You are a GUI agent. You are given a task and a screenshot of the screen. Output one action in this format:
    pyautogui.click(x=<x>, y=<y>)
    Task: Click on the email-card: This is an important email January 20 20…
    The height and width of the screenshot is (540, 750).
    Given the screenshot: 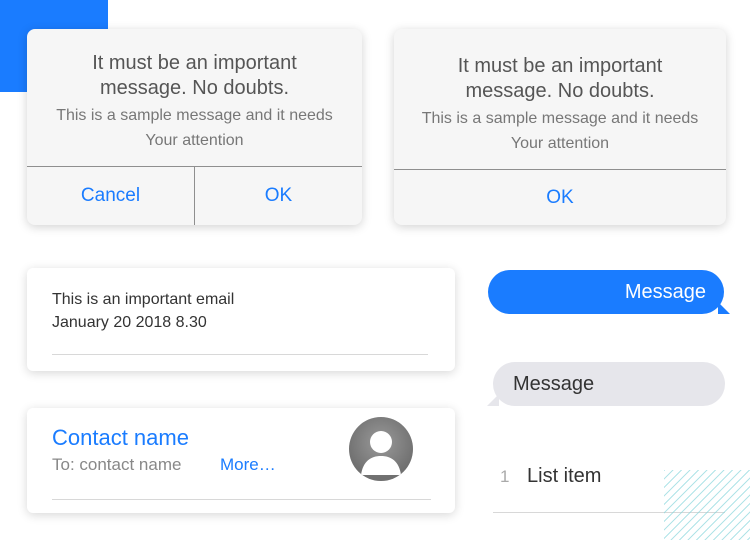 What is the action you would take?
    pyautogui.click(x=241, y=319)
    